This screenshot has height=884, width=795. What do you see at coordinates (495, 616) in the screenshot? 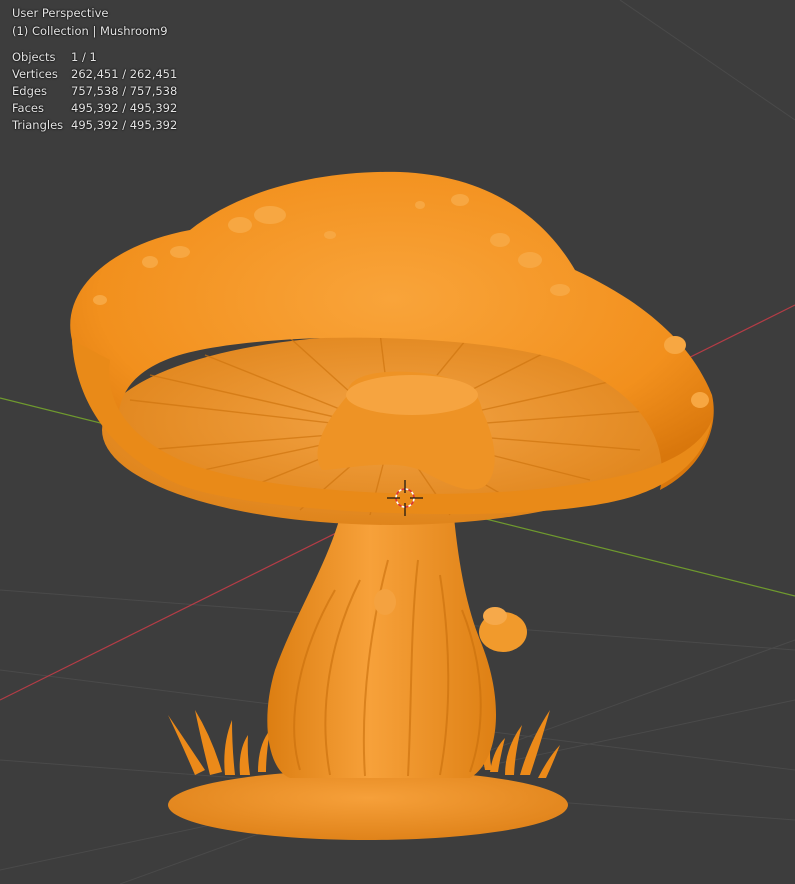
I see `small-mushroom-top` at bounding box center [495, 616].